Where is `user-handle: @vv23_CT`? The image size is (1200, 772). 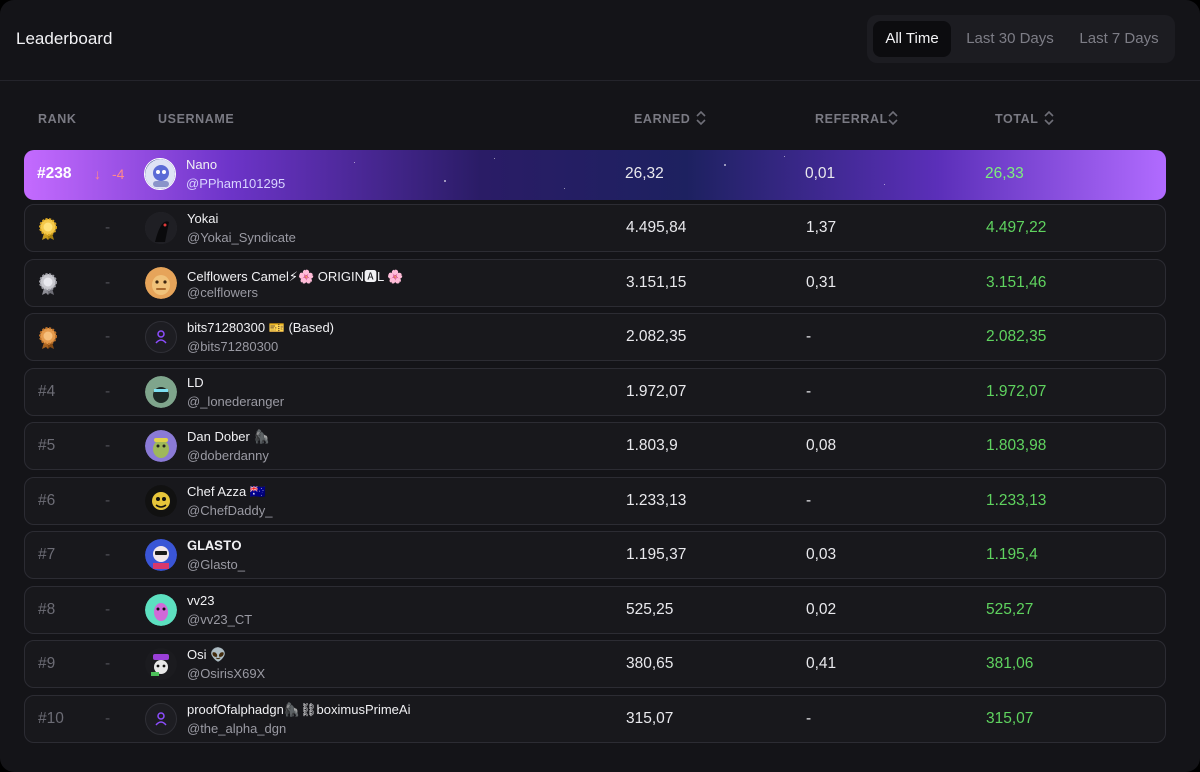 user-handle: @vv23_CT is located at coordinates (219, 619).